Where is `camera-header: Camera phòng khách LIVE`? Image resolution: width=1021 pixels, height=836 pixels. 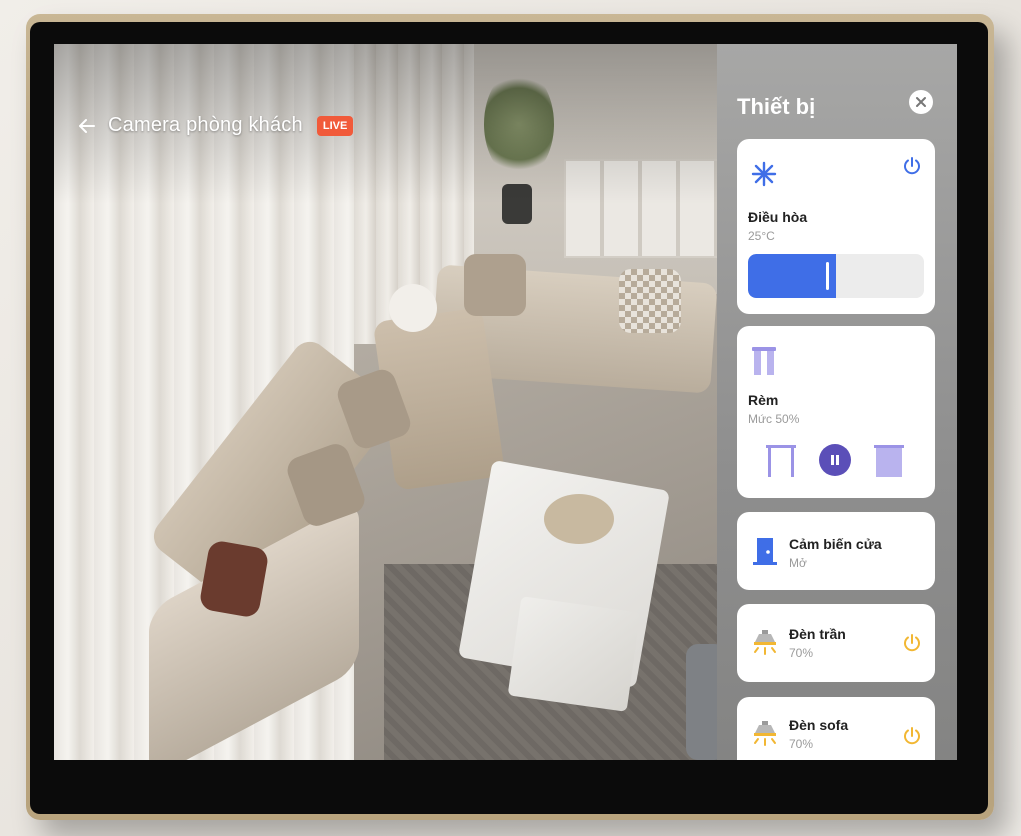
camera-header: Camera phòng khách LIVE is located at coordinates (215, 125).